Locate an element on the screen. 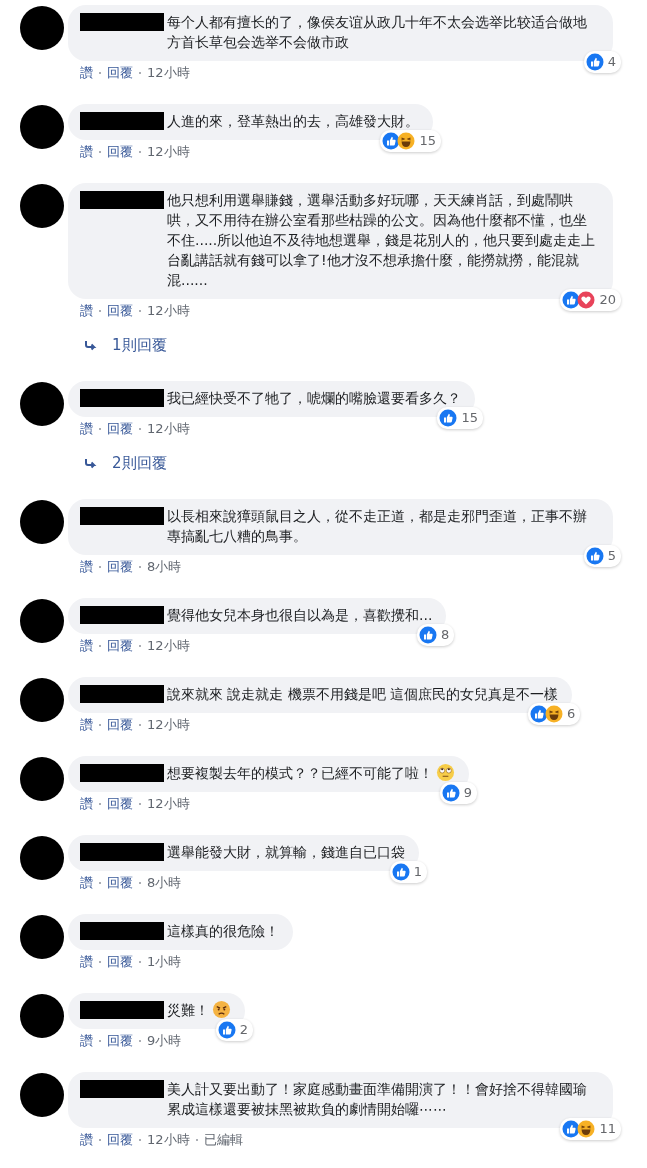 This screenshot has height=1168, width=647. reaction-badge: 20 is located at coordinates (590, 300).